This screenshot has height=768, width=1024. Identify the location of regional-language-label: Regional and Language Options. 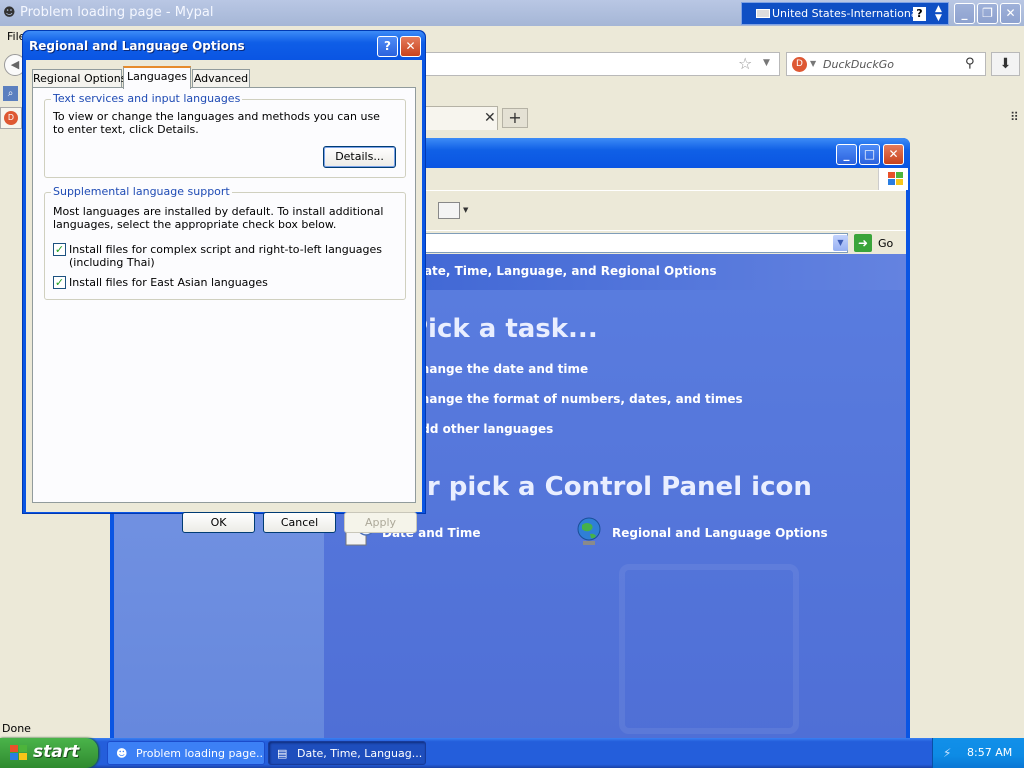
(720, 533).